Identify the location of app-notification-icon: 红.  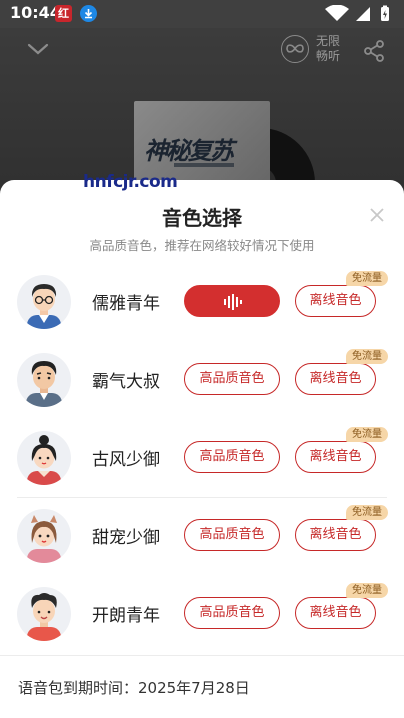
(63, 13).